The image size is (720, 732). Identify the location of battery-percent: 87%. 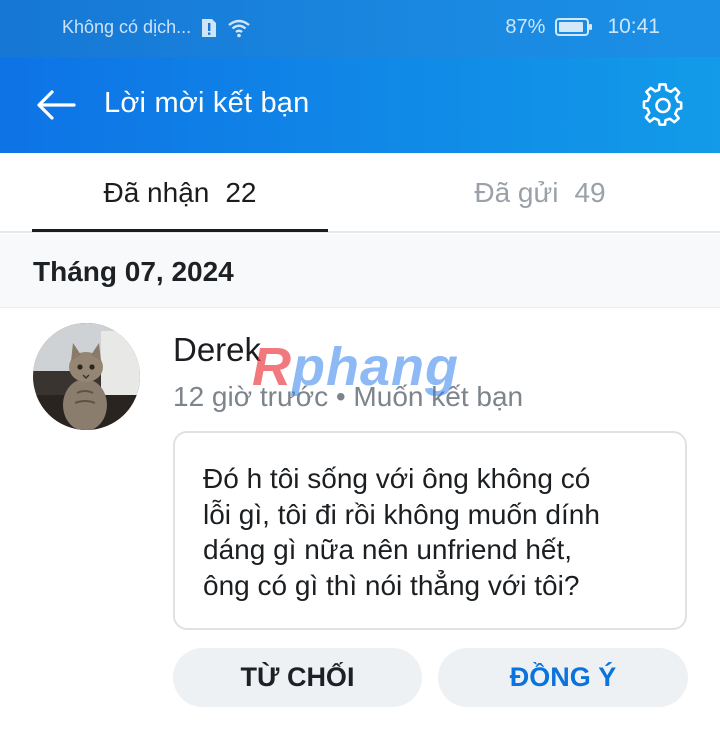
(525, 26).